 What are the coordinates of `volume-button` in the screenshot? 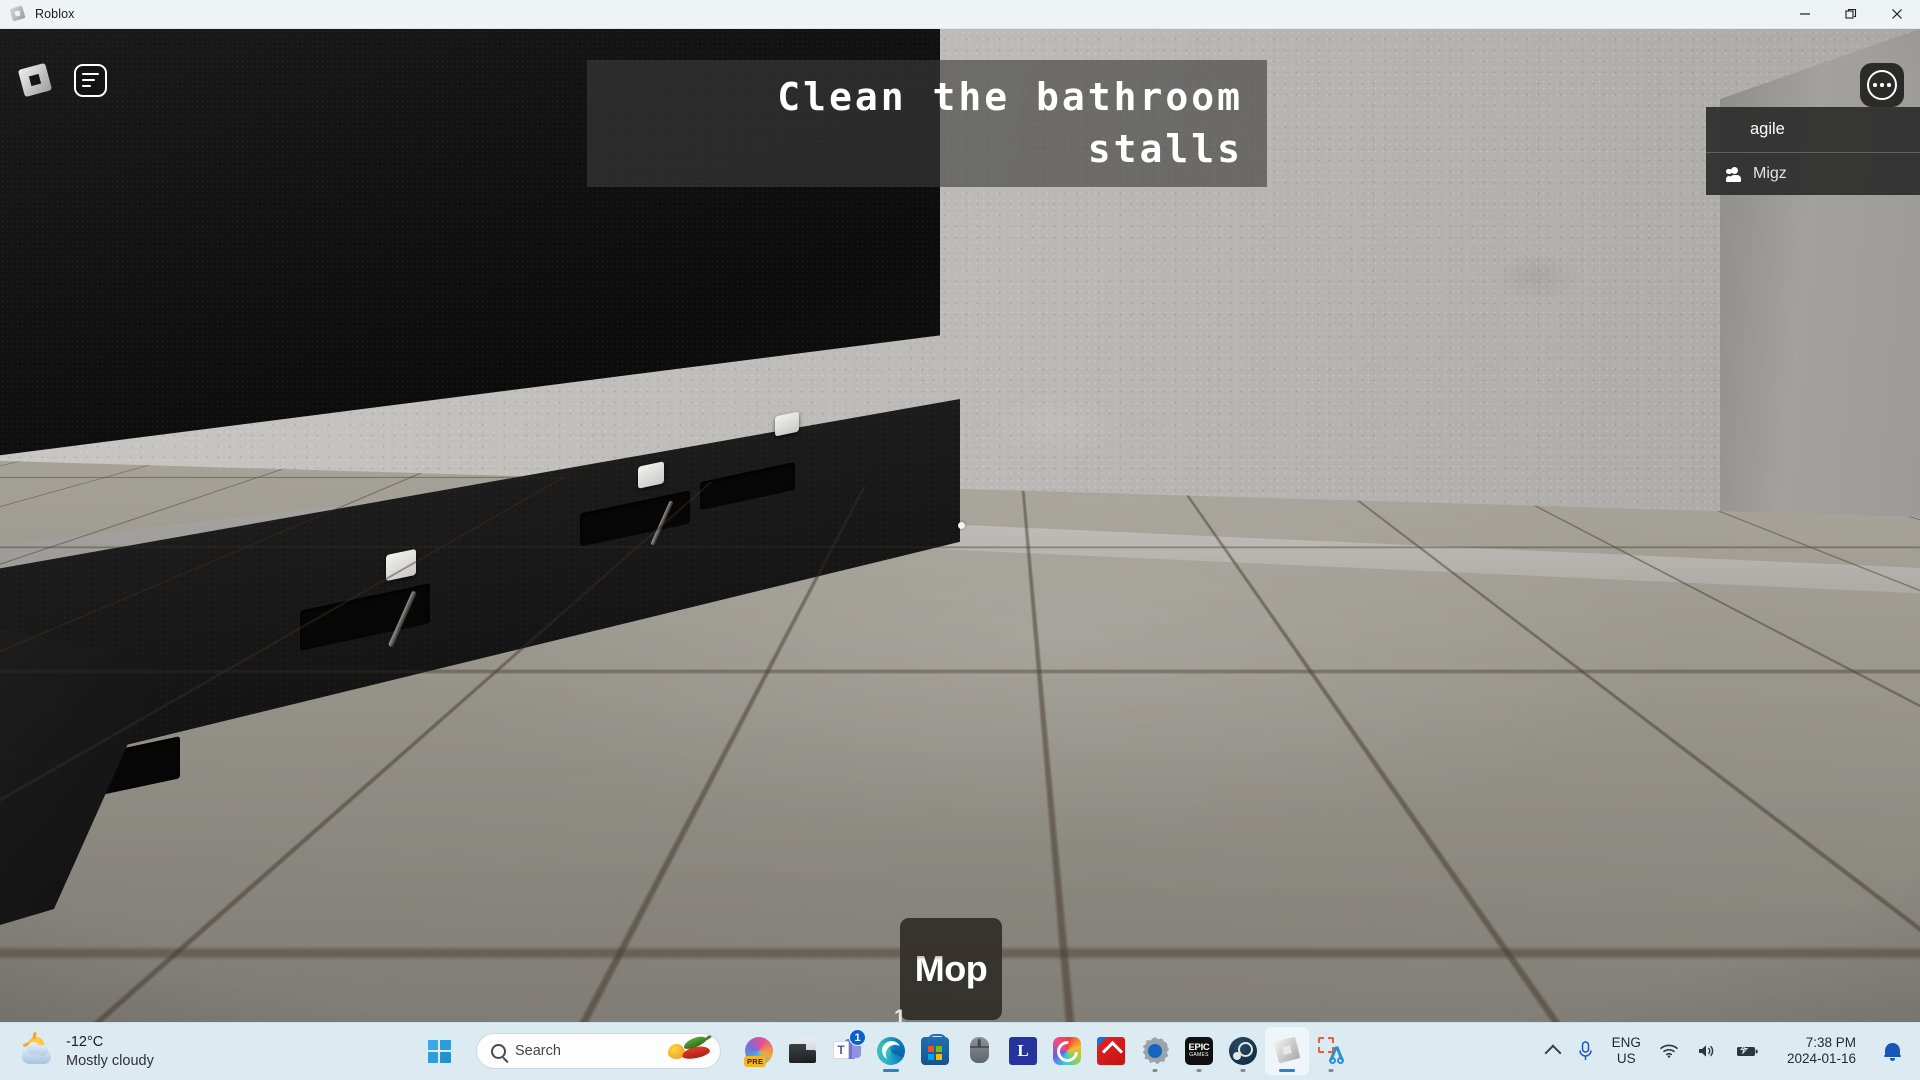 It's located at (1707, 1051).